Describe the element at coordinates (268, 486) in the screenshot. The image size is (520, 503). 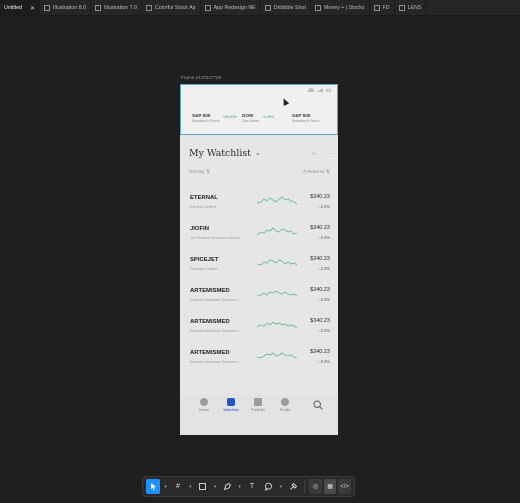
I see `comment-tool-icon` at that location.